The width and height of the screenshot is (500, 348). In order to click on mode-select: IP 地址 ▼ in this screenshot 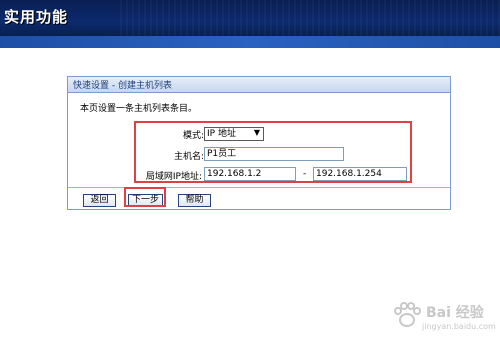, I will do `click(234, 134)`.